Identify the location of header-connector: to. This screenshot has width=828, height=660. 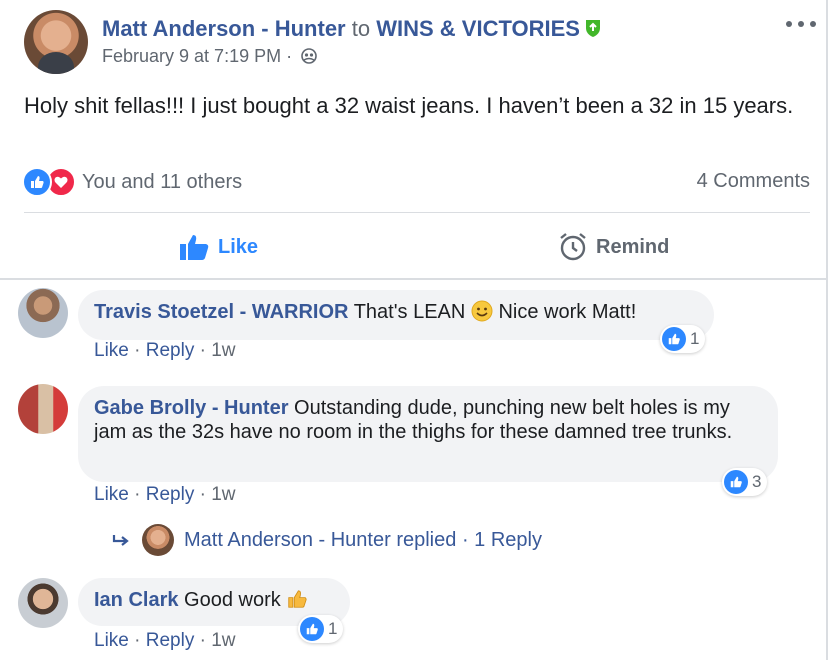
(361, 28).